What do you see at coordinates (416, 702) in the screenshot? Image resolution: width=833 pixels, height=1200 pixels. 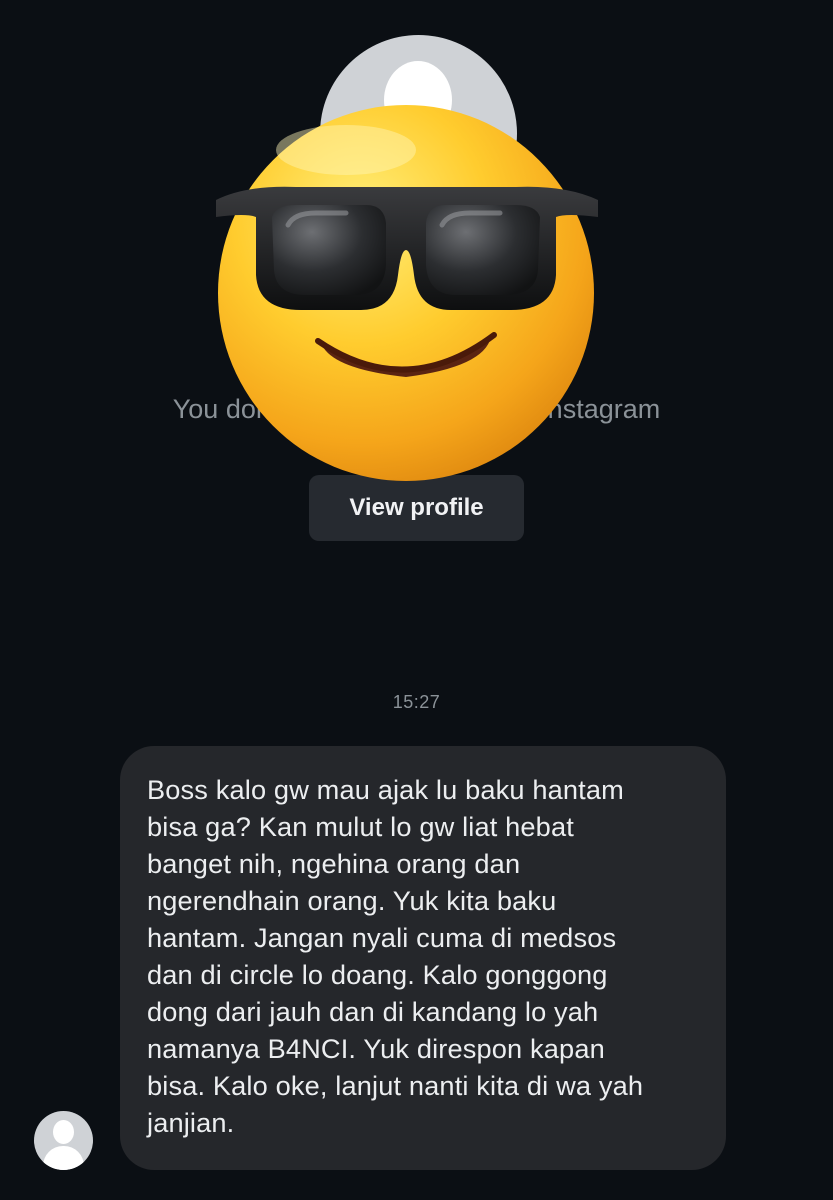 I see `message-timestamp: 15:27` at bounding box center [416, 702].